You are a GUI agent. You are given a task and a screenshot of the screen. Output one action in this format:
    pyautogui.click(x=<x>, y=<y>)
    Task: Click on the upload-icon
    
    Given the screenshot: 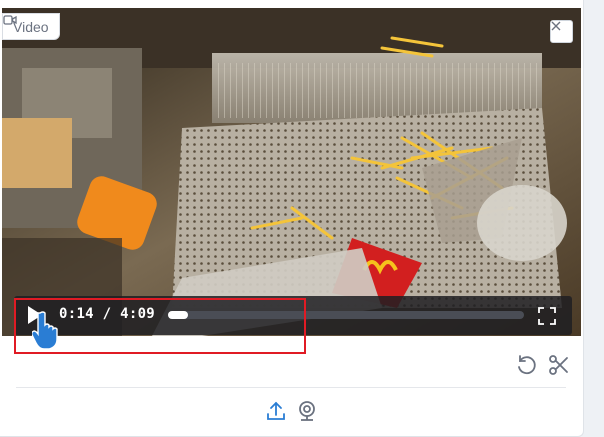 What is the action you would take?
    pyautogui.click(x=276, y=410)
    